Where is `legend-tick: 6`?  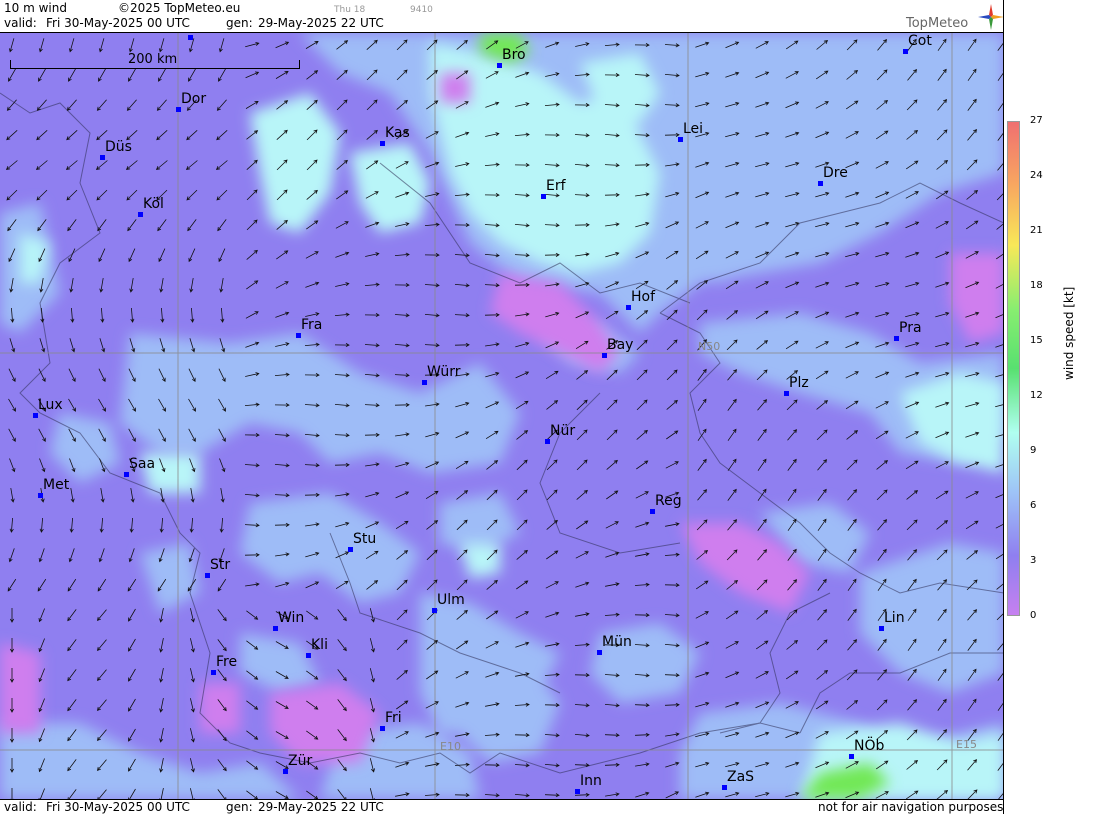 legend-tick: 6 is located at coordinates (1033, 505).